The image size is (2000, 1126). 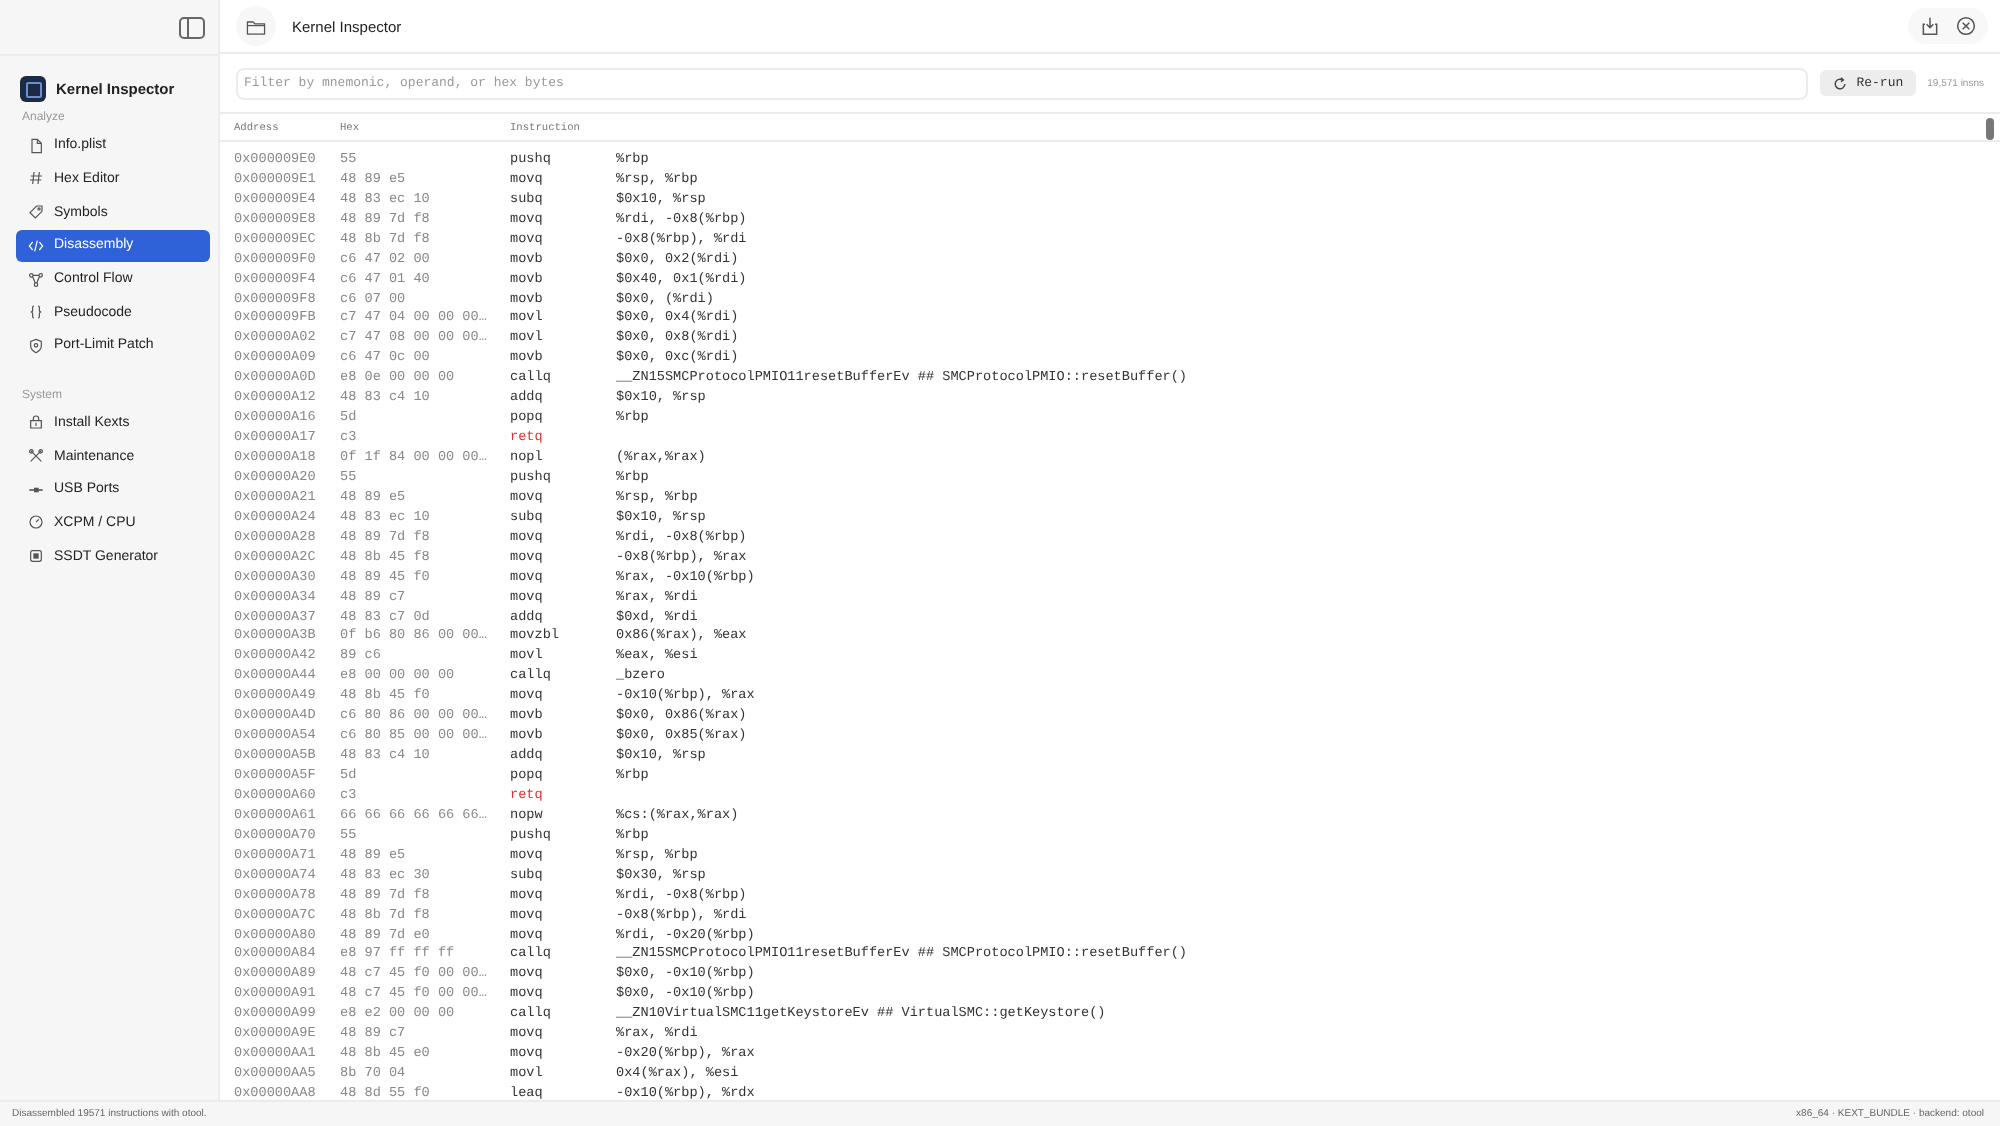 I want to click on gauge-icon, so click(x=36, y=522).